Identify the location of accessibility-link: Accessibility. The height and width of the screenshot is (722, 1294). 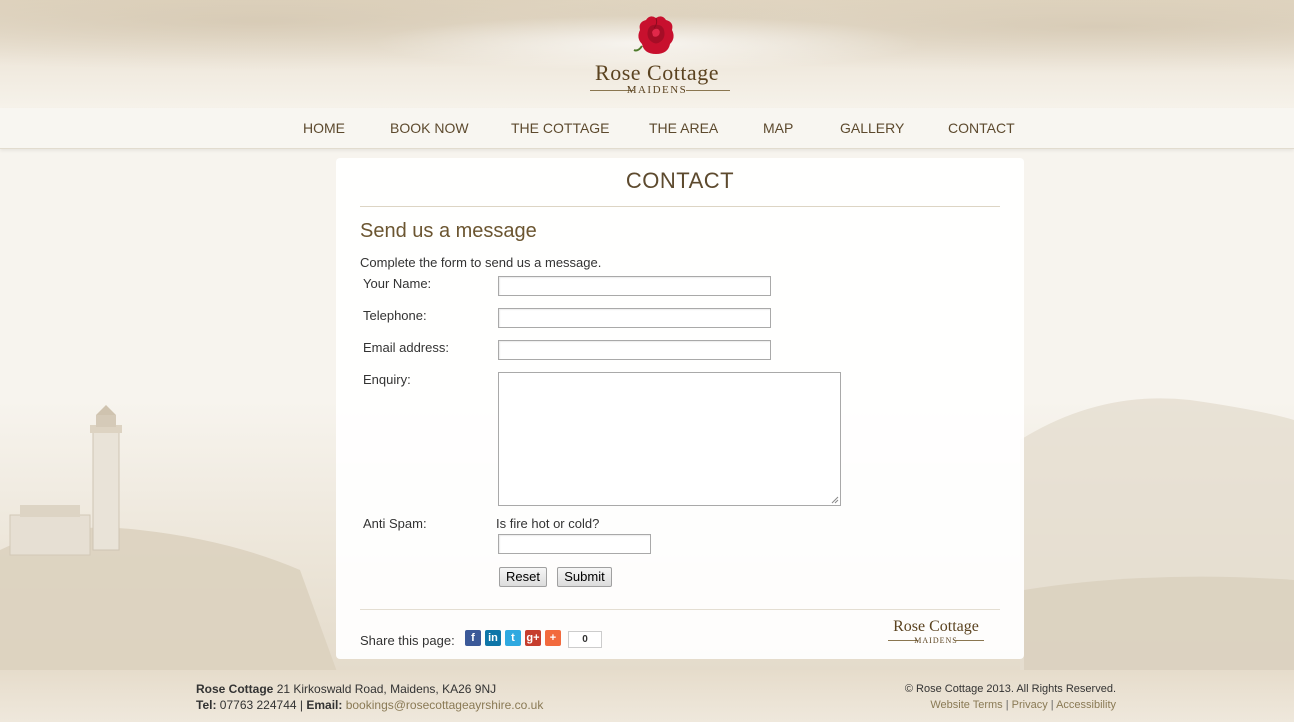
(1086, 705).